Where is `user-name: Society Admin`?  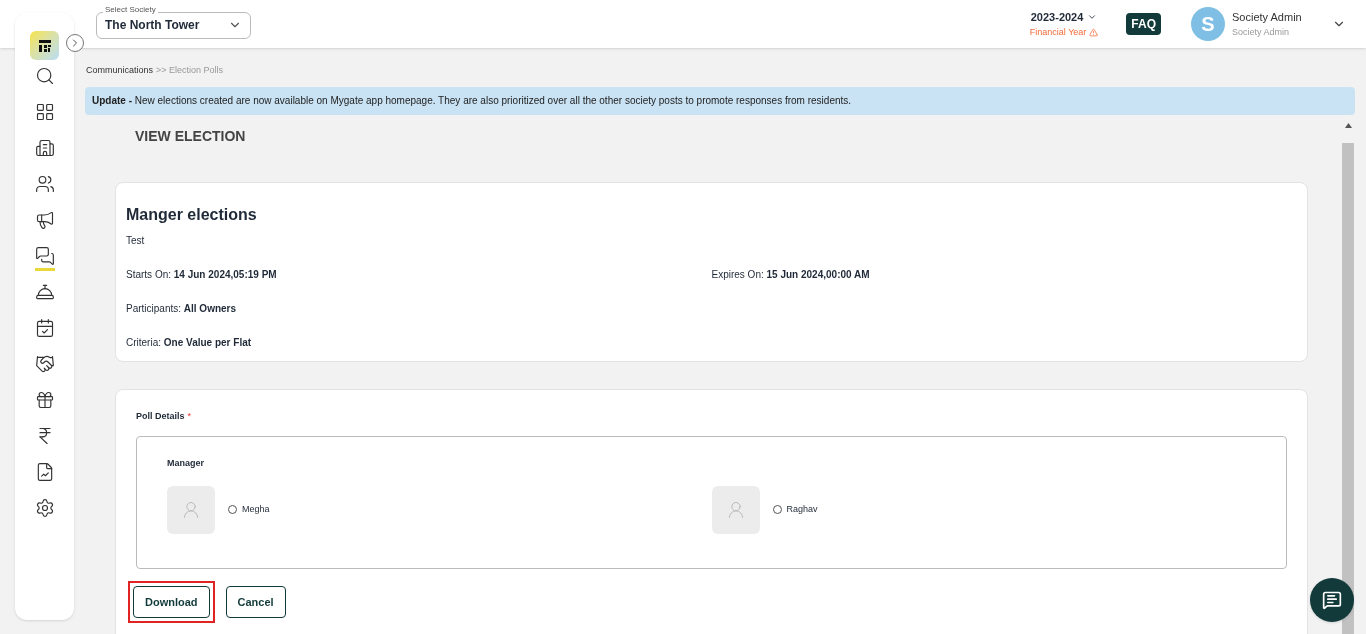 user-name: Society Admin is located at coordinates (1267, 17).